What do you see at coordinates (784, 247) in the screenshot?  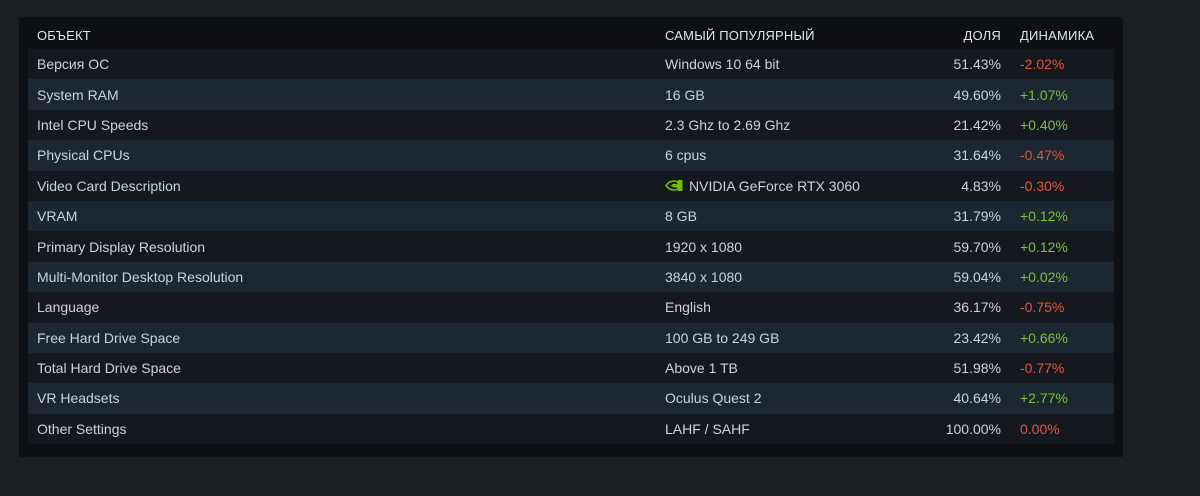 I see `row-popular: 1920 x 1080` at bounding box center [784, 247].